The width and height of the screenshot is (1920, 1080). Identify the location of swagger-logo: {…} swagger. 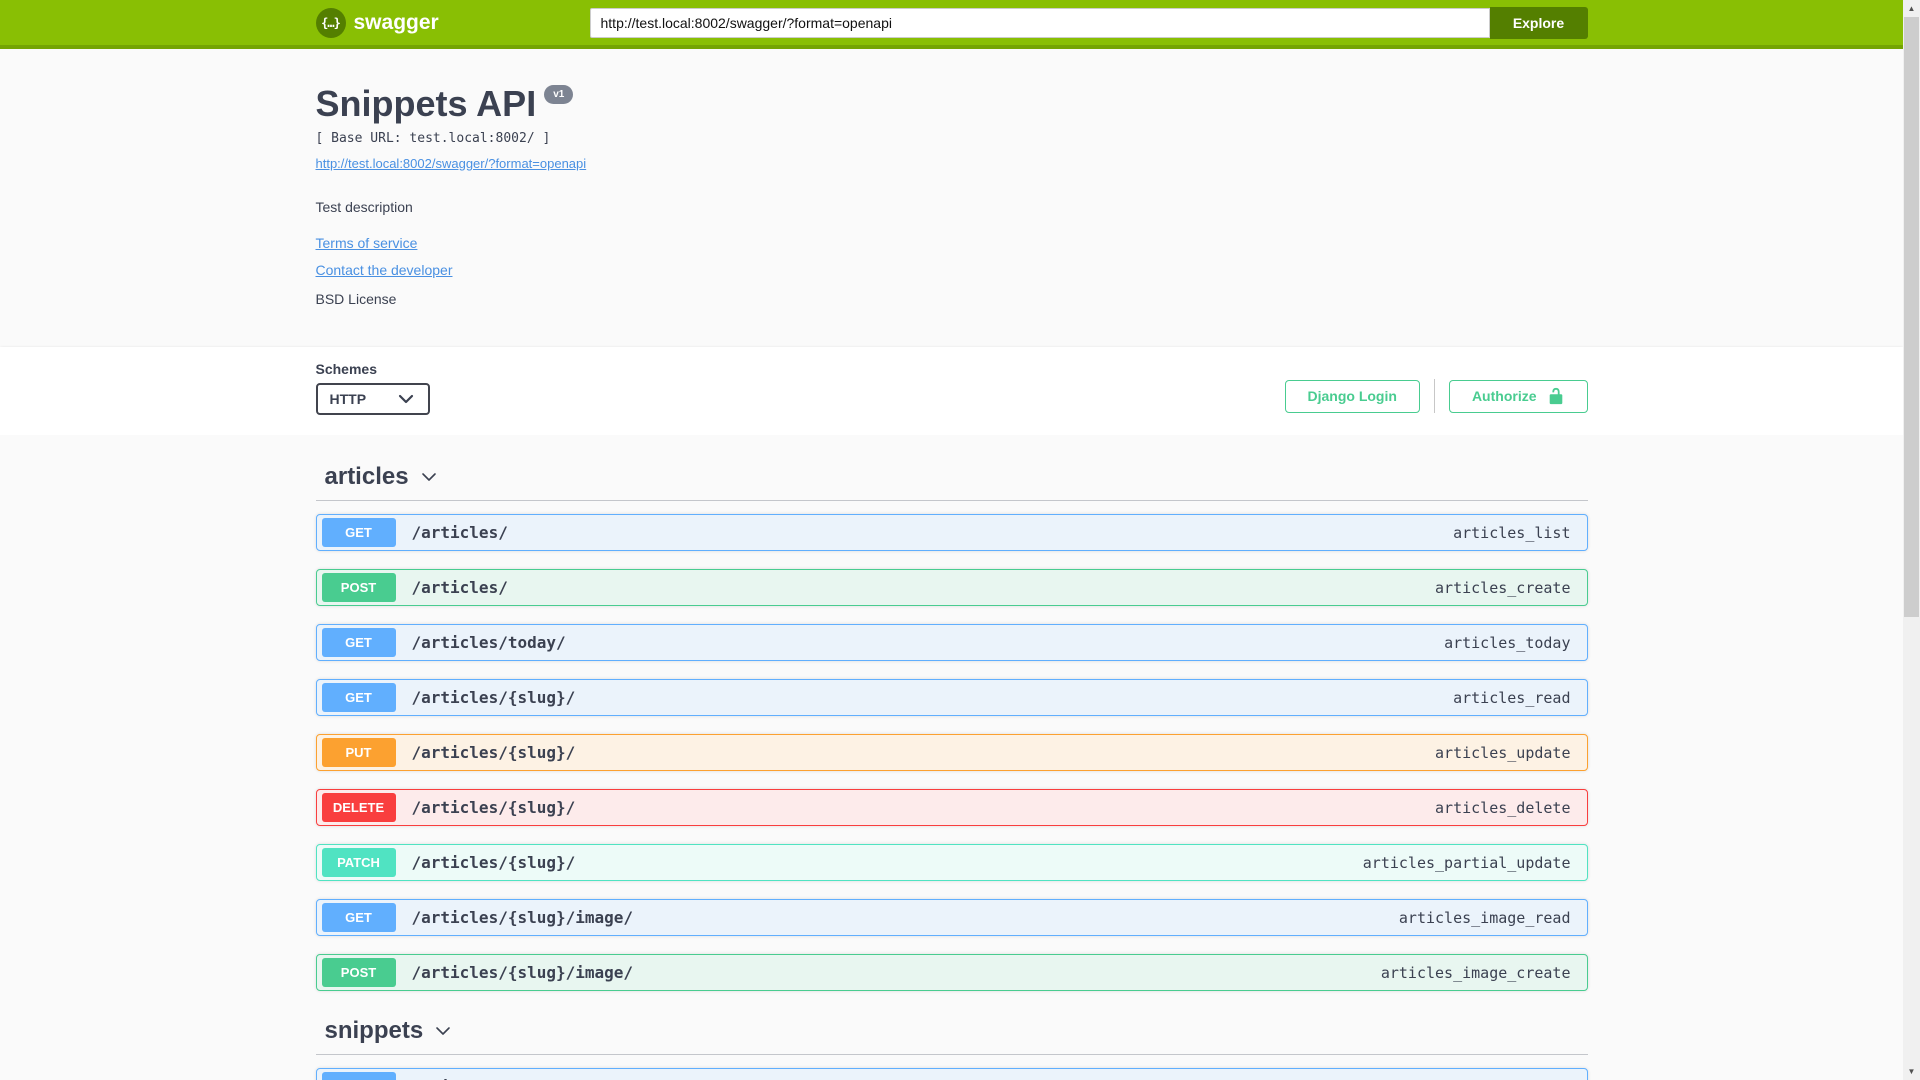
(377, 22).